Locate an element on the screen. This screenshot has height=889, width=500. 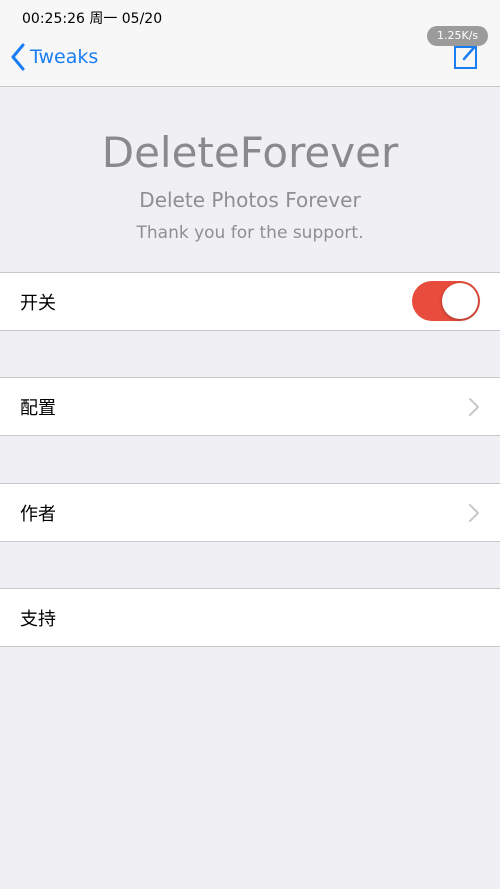
tweak-thanks: Thank you for the support. is located at coordinates (250, 233).